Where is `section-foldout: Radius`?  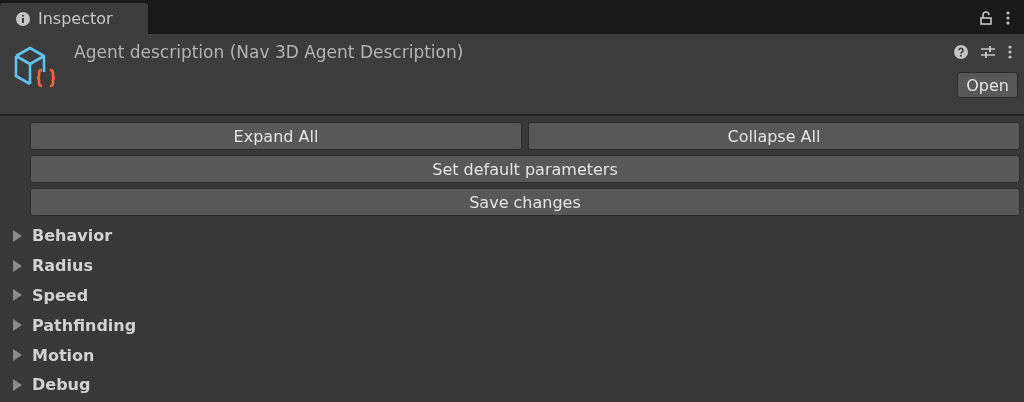
section-foldout: Radius is located at coordinates (52, 265).